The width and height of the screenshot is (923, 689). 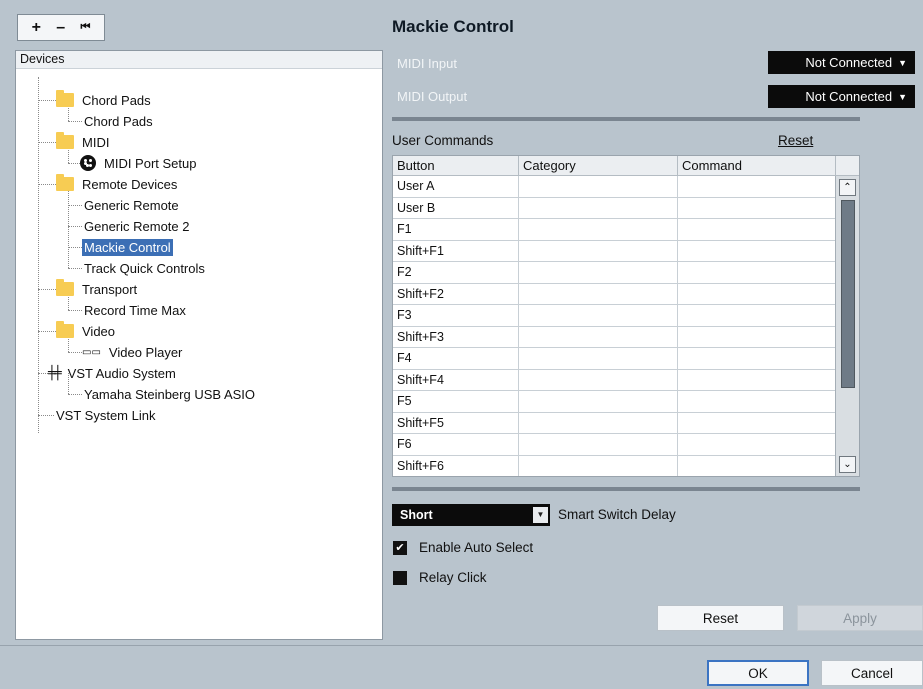 I want to click on scroll-down-icon: ⌄, so click(x=847, y=464).